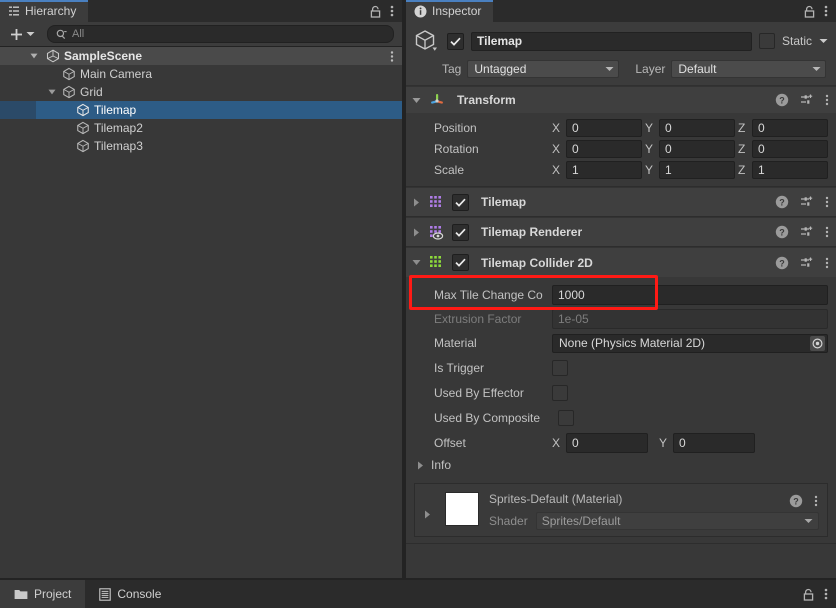 Image resolution: width=836 pixels, height=608 pixels. What do you see at coordinates (621, 99) in the screenshot?
I see `component-header-transform: Transform ?` at bounding box center [621, 99].